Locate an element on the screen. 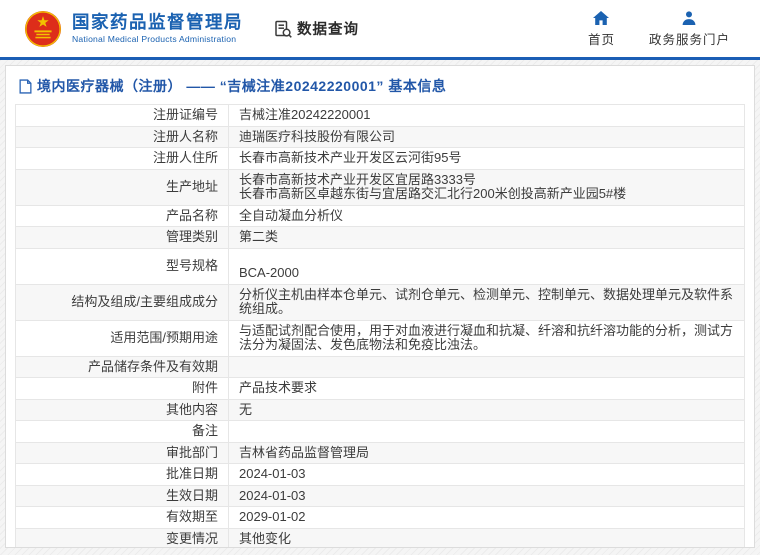  table-row: 生效日期 2024-01-03 is located at coordinates (380, 495).